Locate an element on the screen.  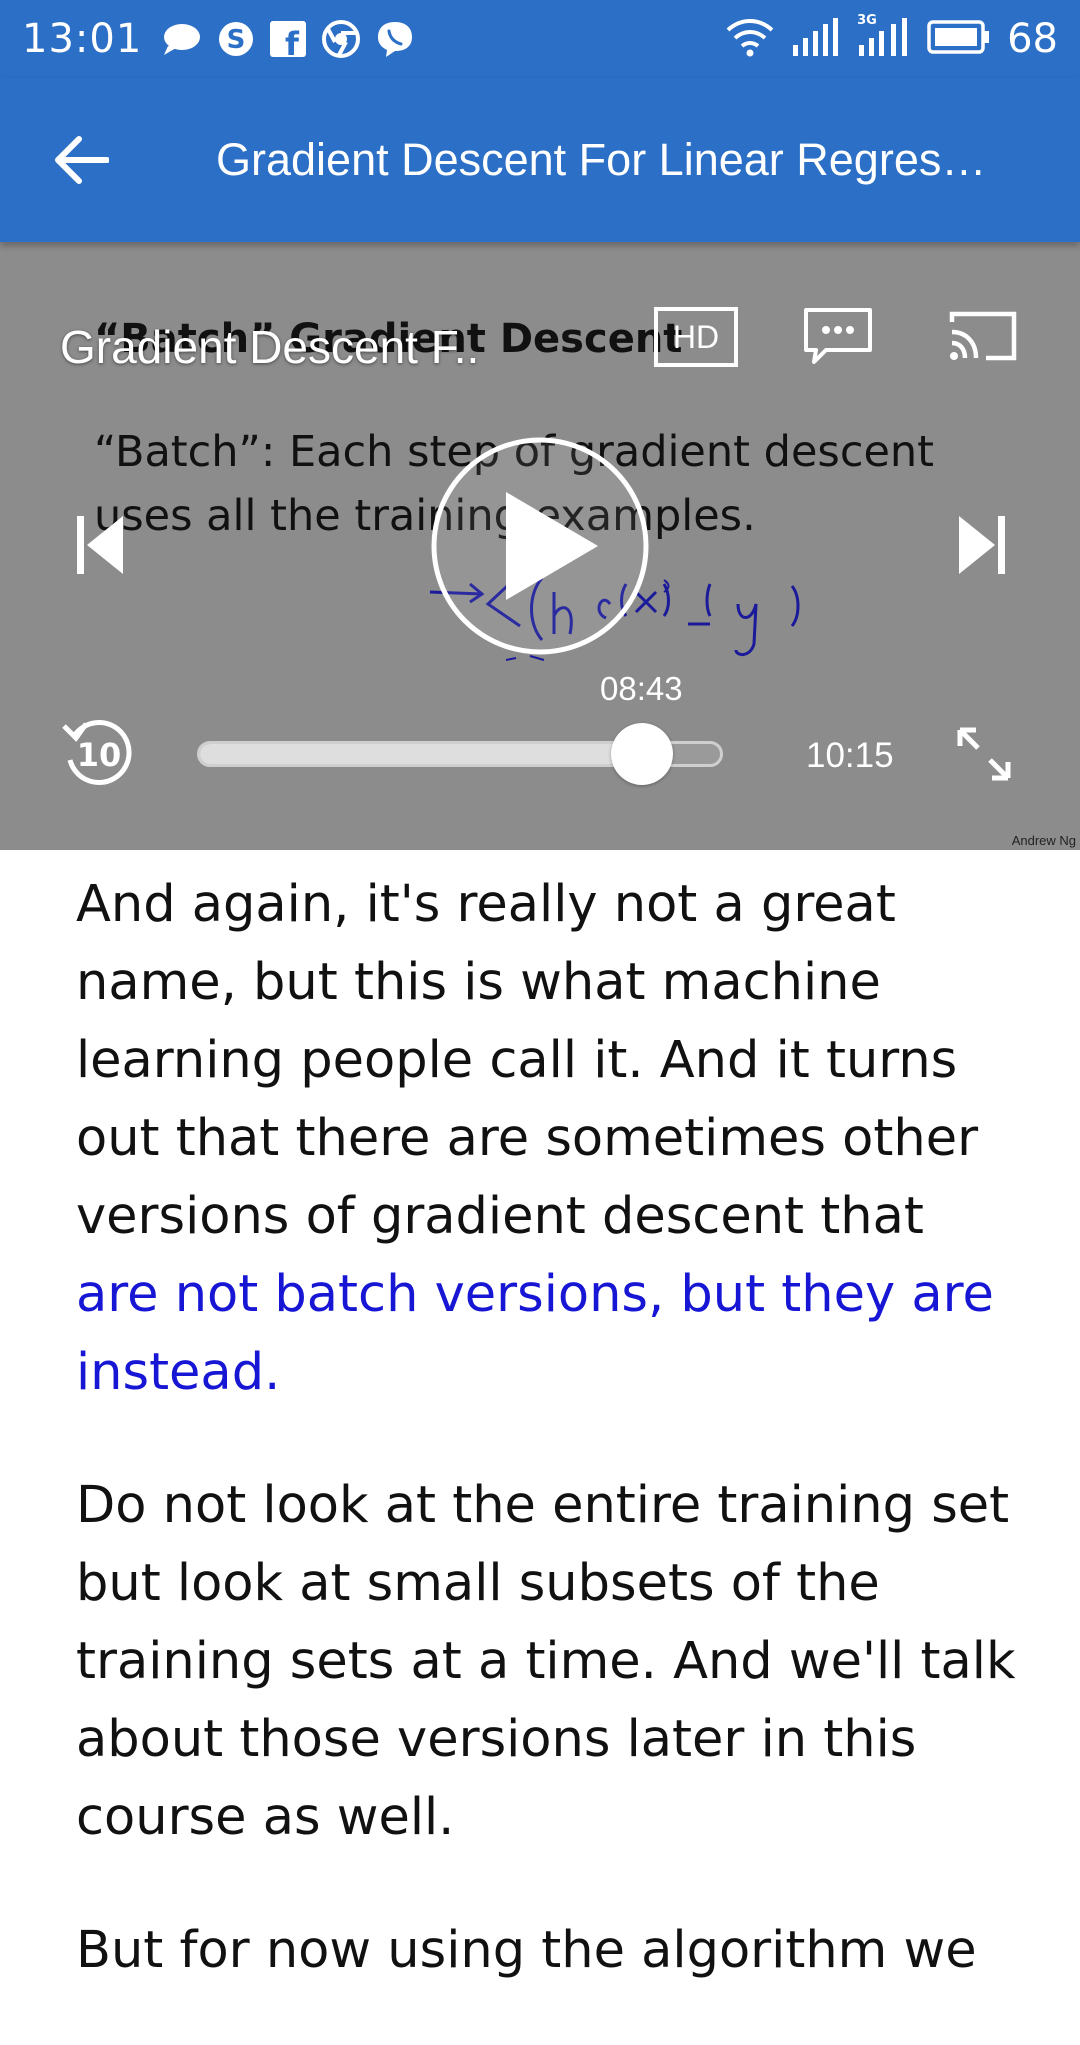
cast-button is located at coordinates (983, 336).